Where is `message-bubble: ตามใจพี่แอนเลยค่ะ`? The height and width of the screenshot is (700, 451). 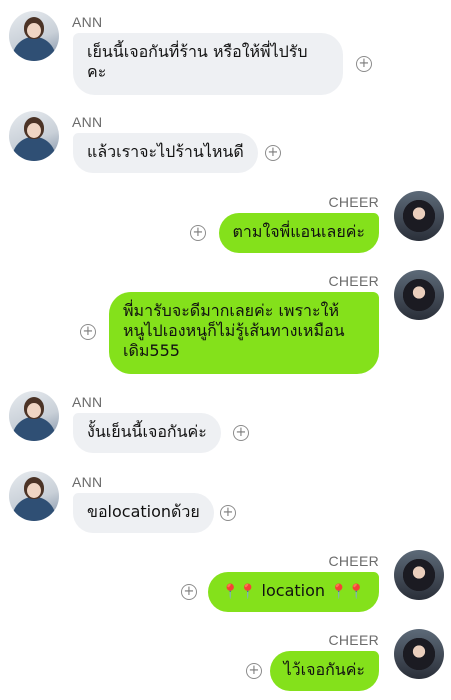 message-bubble: ตามใจพี่แอนเลยค่ะ is located at coordinates (298, 233).